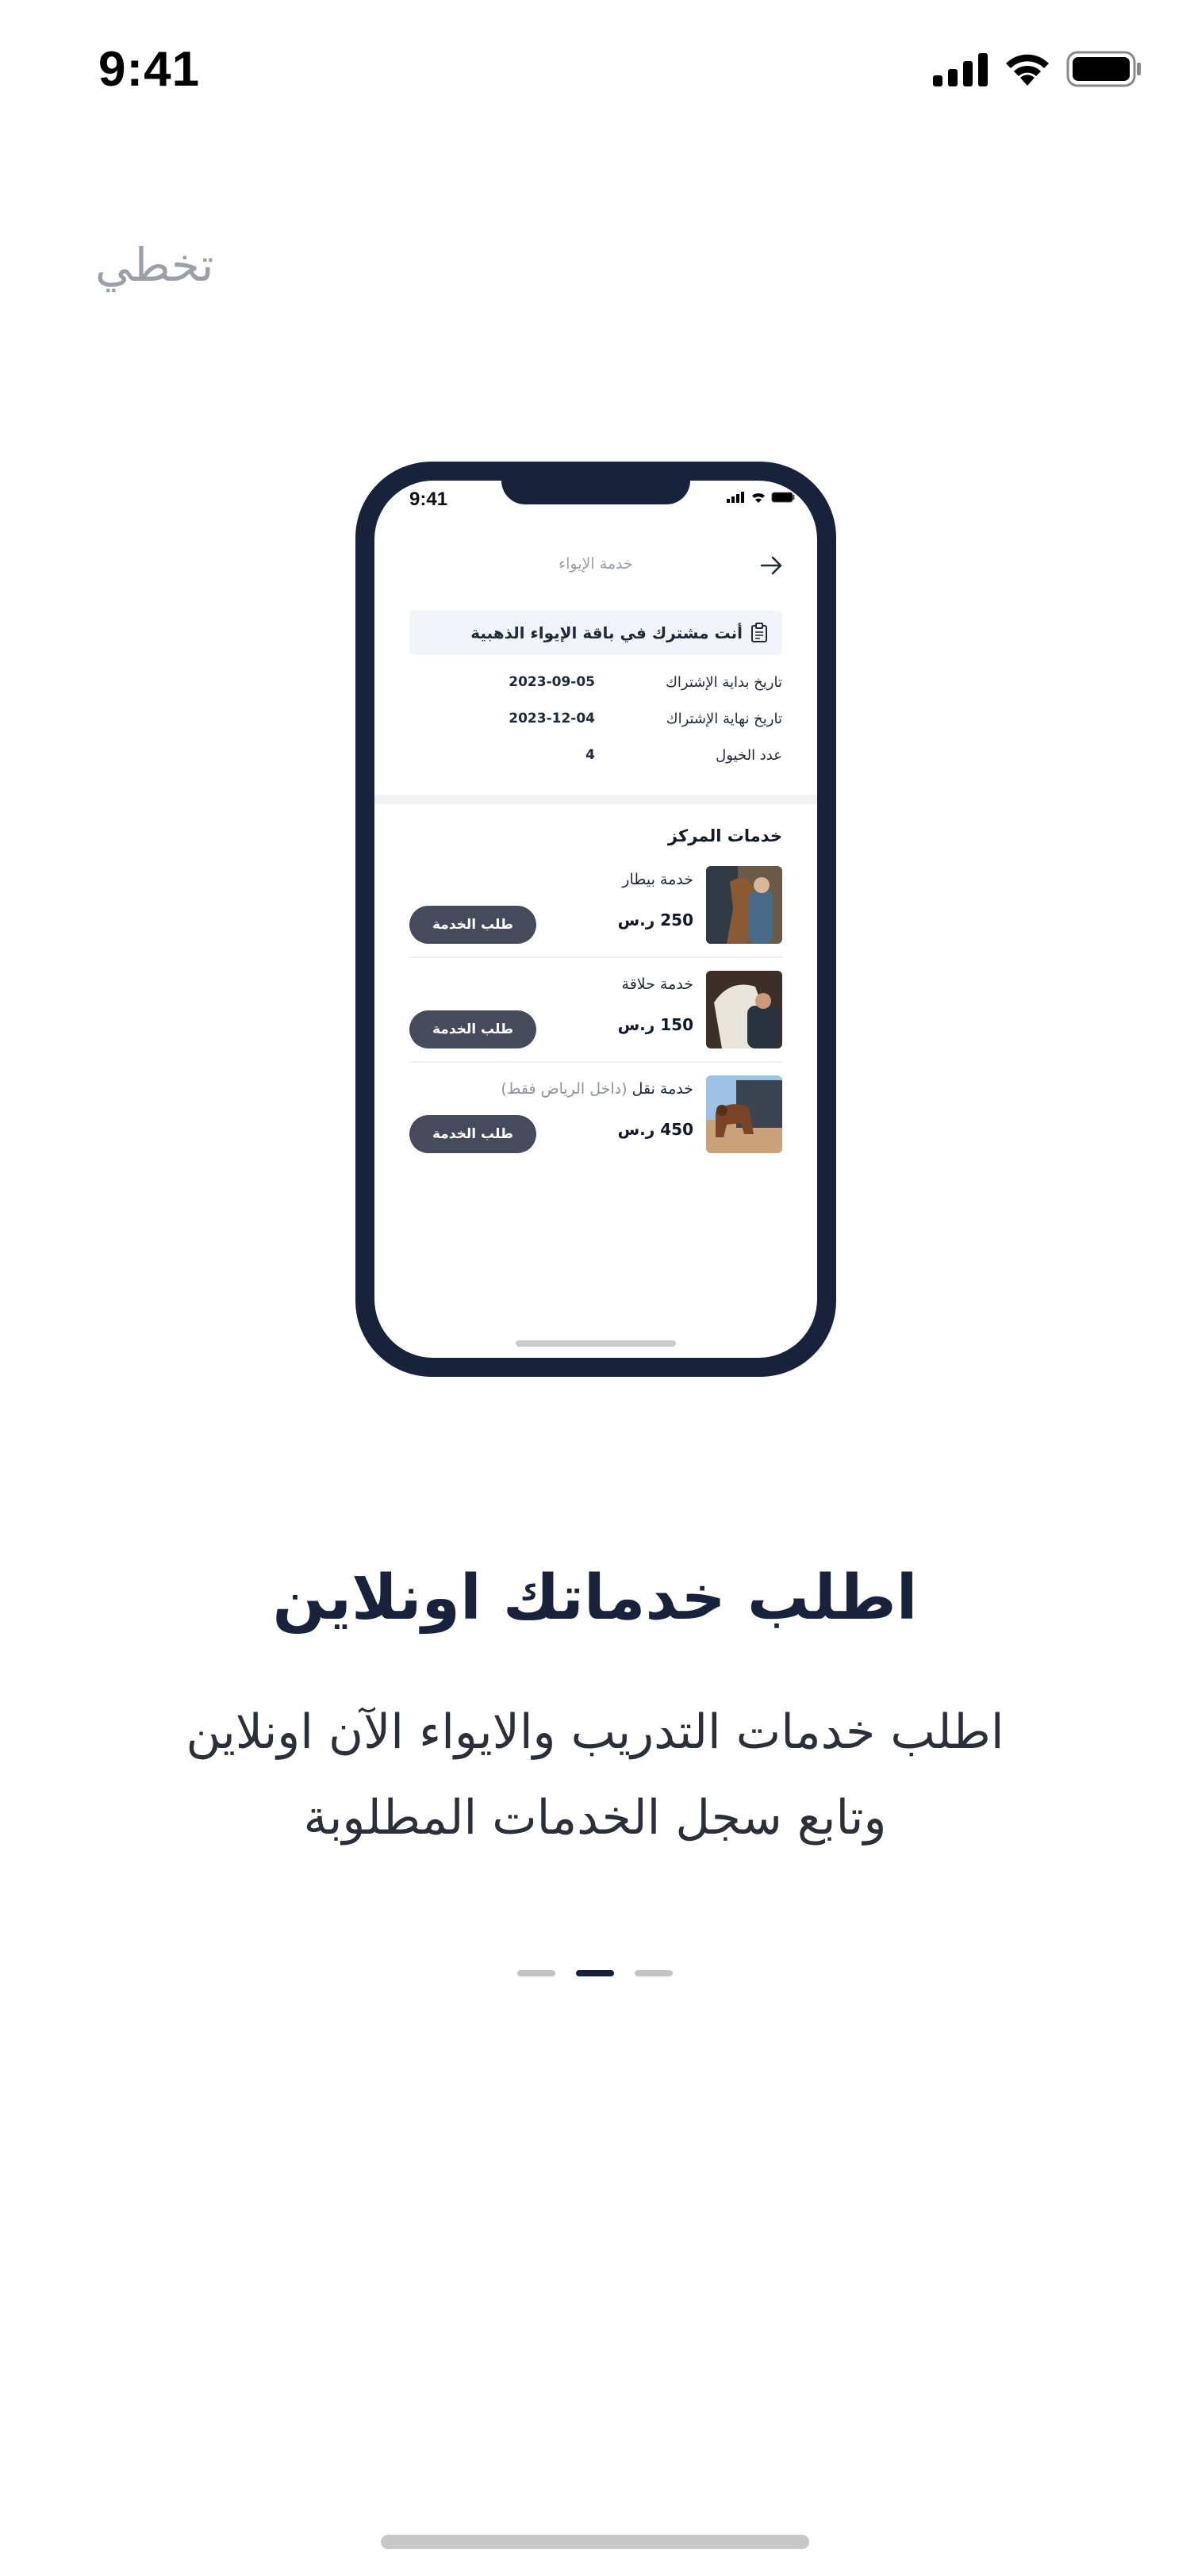 The width and height of the screenshot is (1190, 2576). I want to click on arrow-right-icon, so click(771, 566).